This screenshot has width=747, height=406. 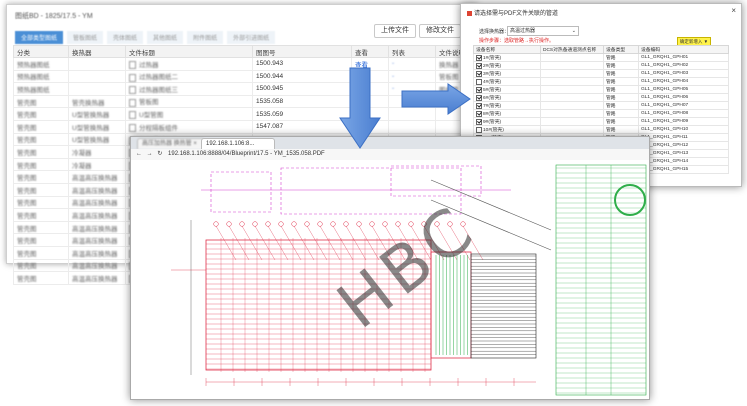 What do you see at coordinates (440, 31) in the screenshot?
I see `edit-file-button: 修改文件` at bounding box center [440, 31].